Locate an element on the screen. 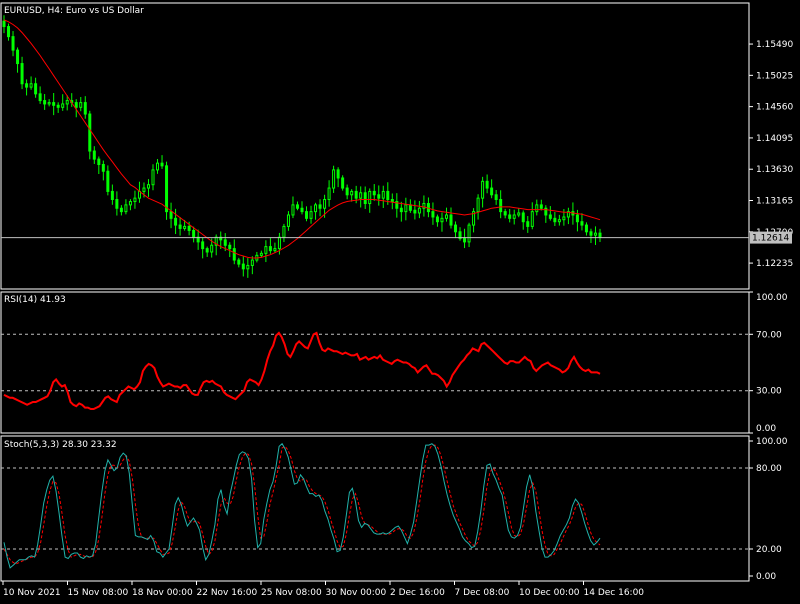  main-chart-title: EURUSD, H4: Euro vs US Dollar is located at coordinates (74, 11).